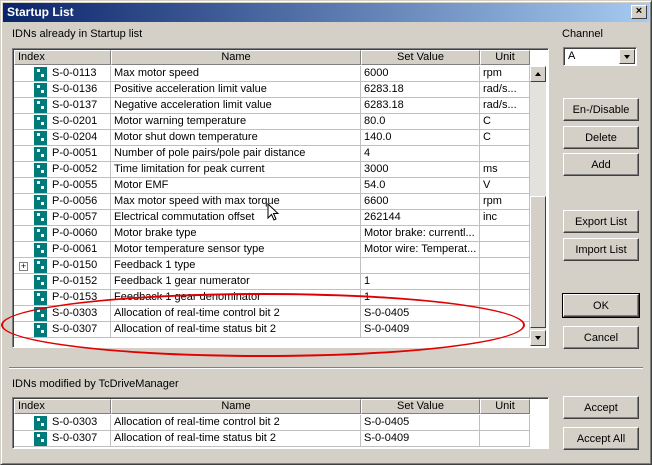  Describe the element at coordinates (420, 218) in the screenshot. I see `value-cell: 262144` at that location.